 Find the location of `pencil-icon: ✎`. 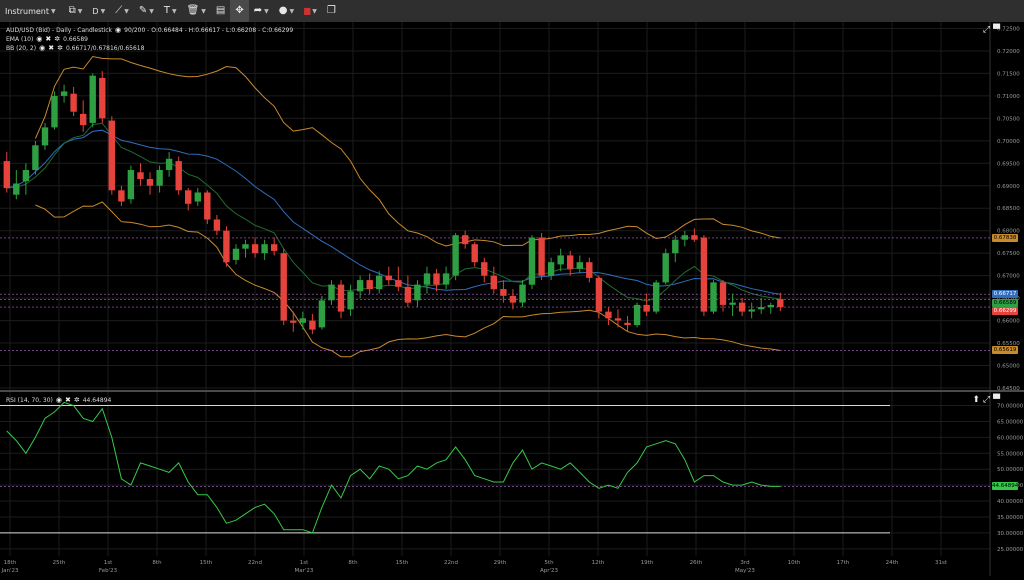

pencil-icon: ✎ is located at coordinates (143, 10).